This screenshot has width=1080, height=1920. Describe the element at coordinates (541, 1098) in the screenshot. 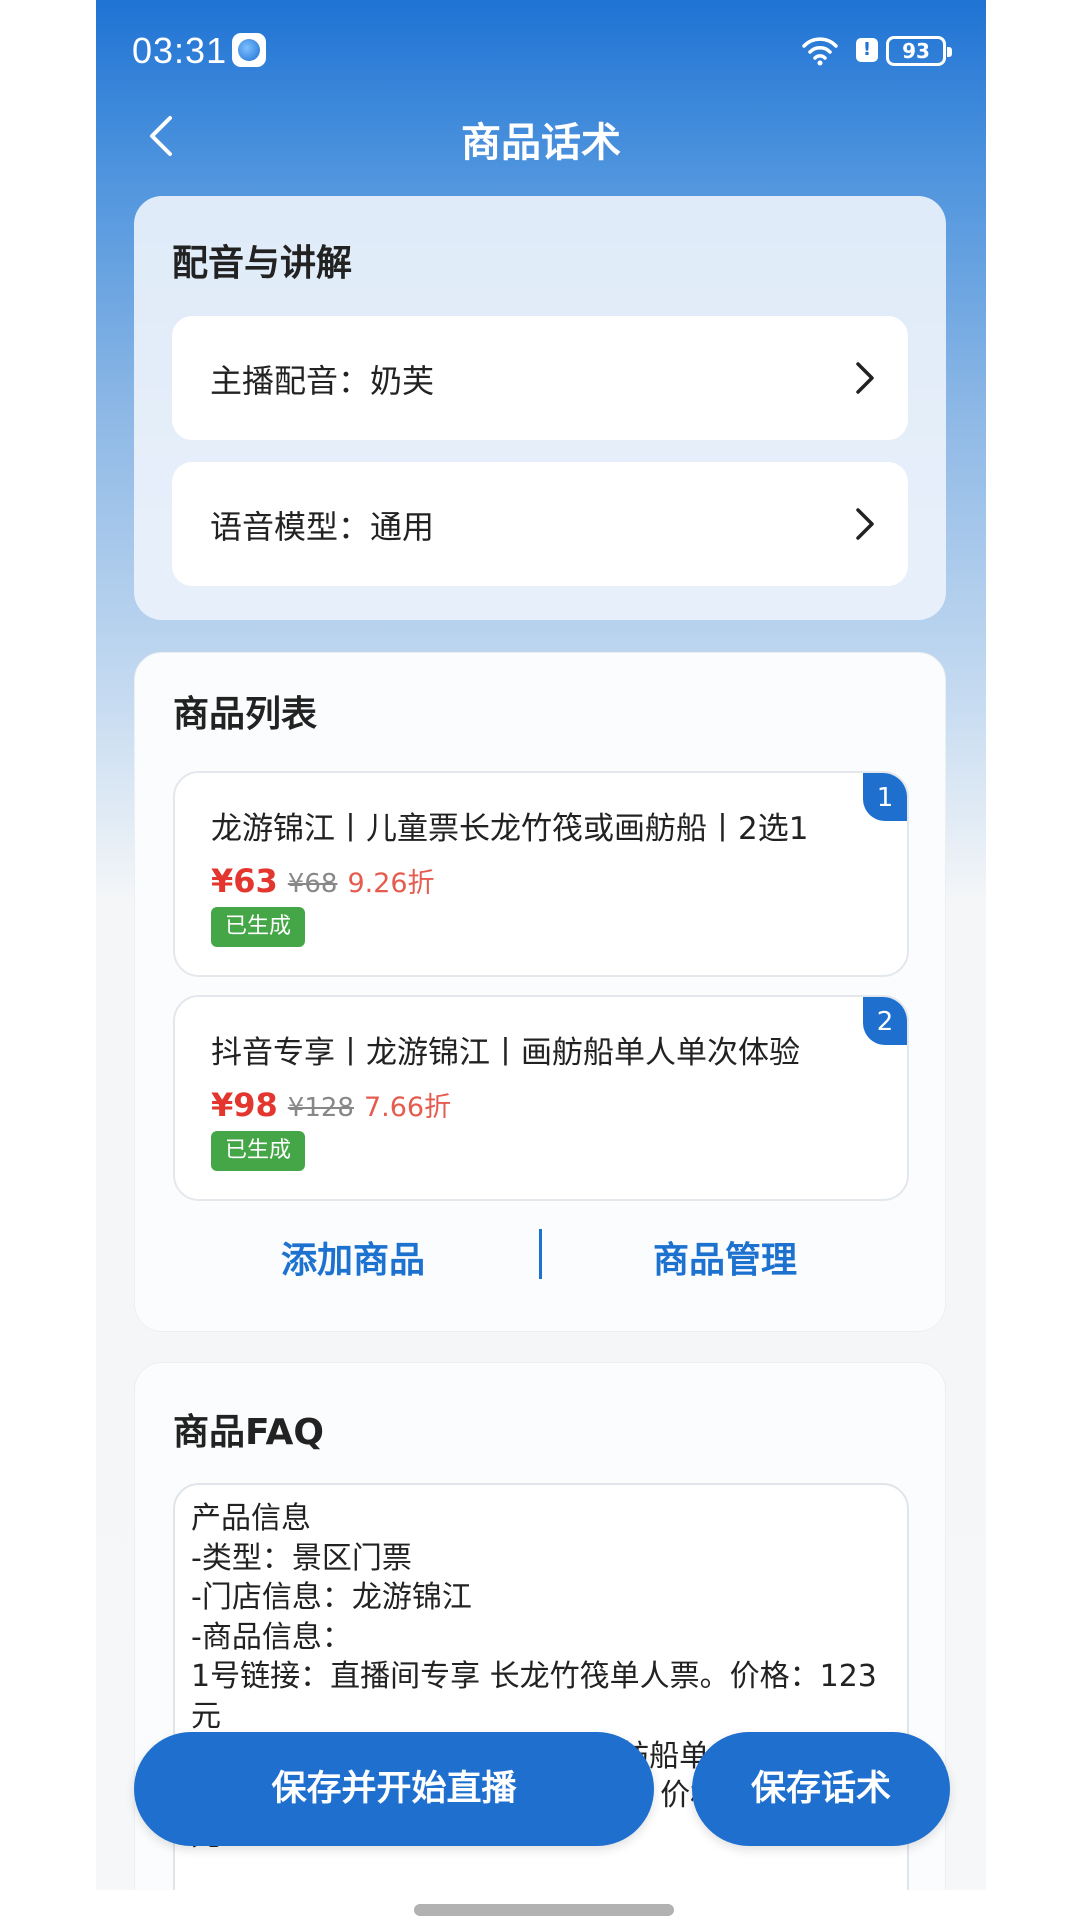

I see `product-item: 抖音专享丨龙游锦江丨画舫船单人单次体验 2 ¥98 ¥128 7.66折 已生成` at that location.